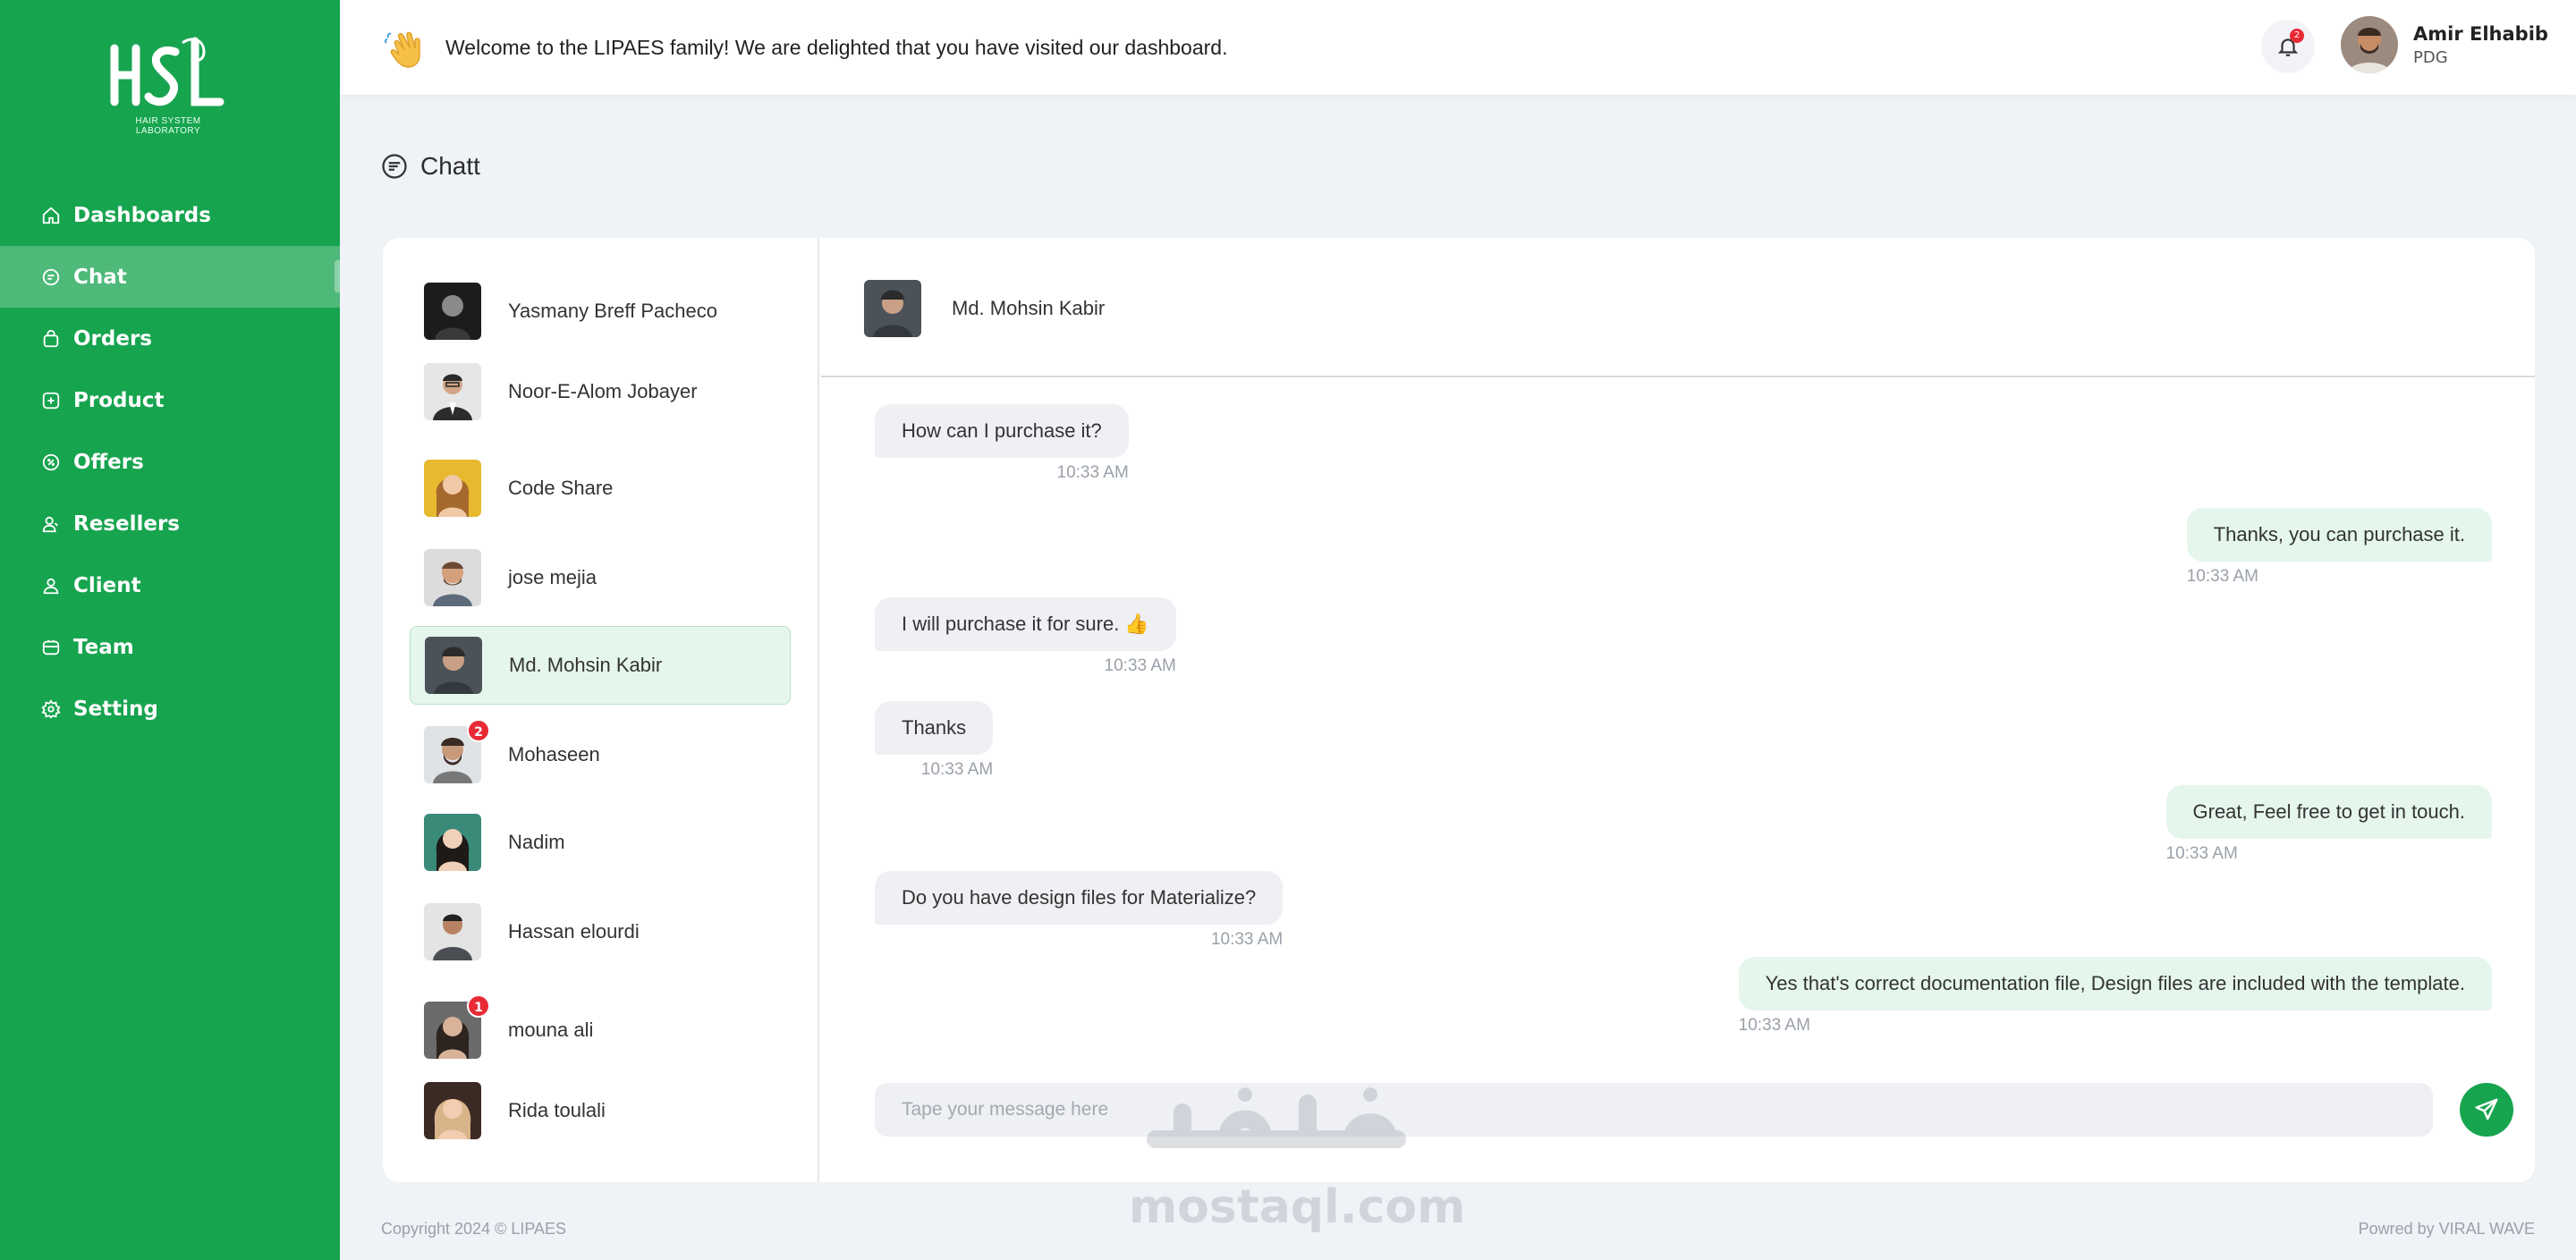 The image size is (2576, 1260). I want to click on contact-item: Noor-E-Alom Jobayer, so click(600, 391).